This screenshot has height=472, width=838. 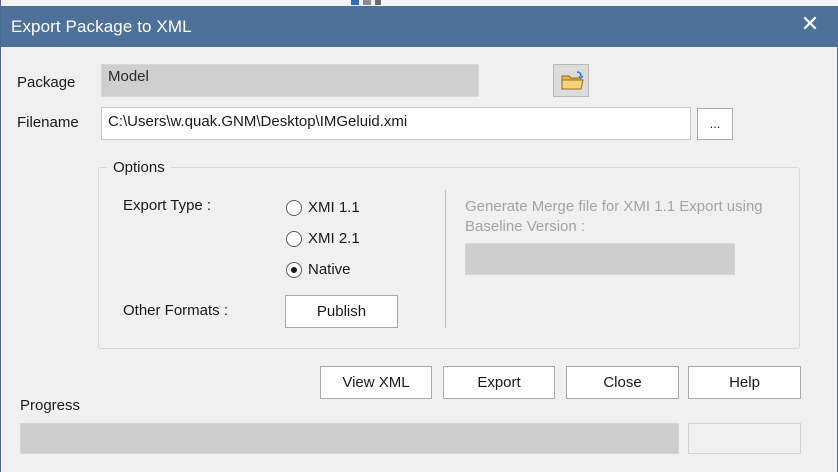 What do you see at coordinates (349, 438) in the screenshot?
I see `progress-bar` at bounding box center [349, 438].